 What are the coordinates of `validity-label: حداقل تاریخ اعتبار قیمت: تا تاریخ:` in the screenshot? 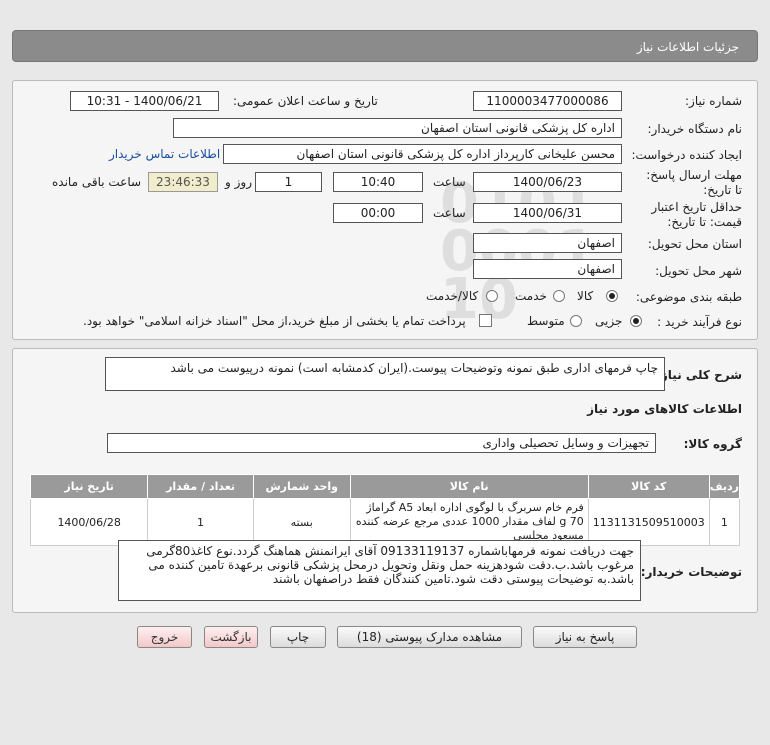 It's located at (696, 214).